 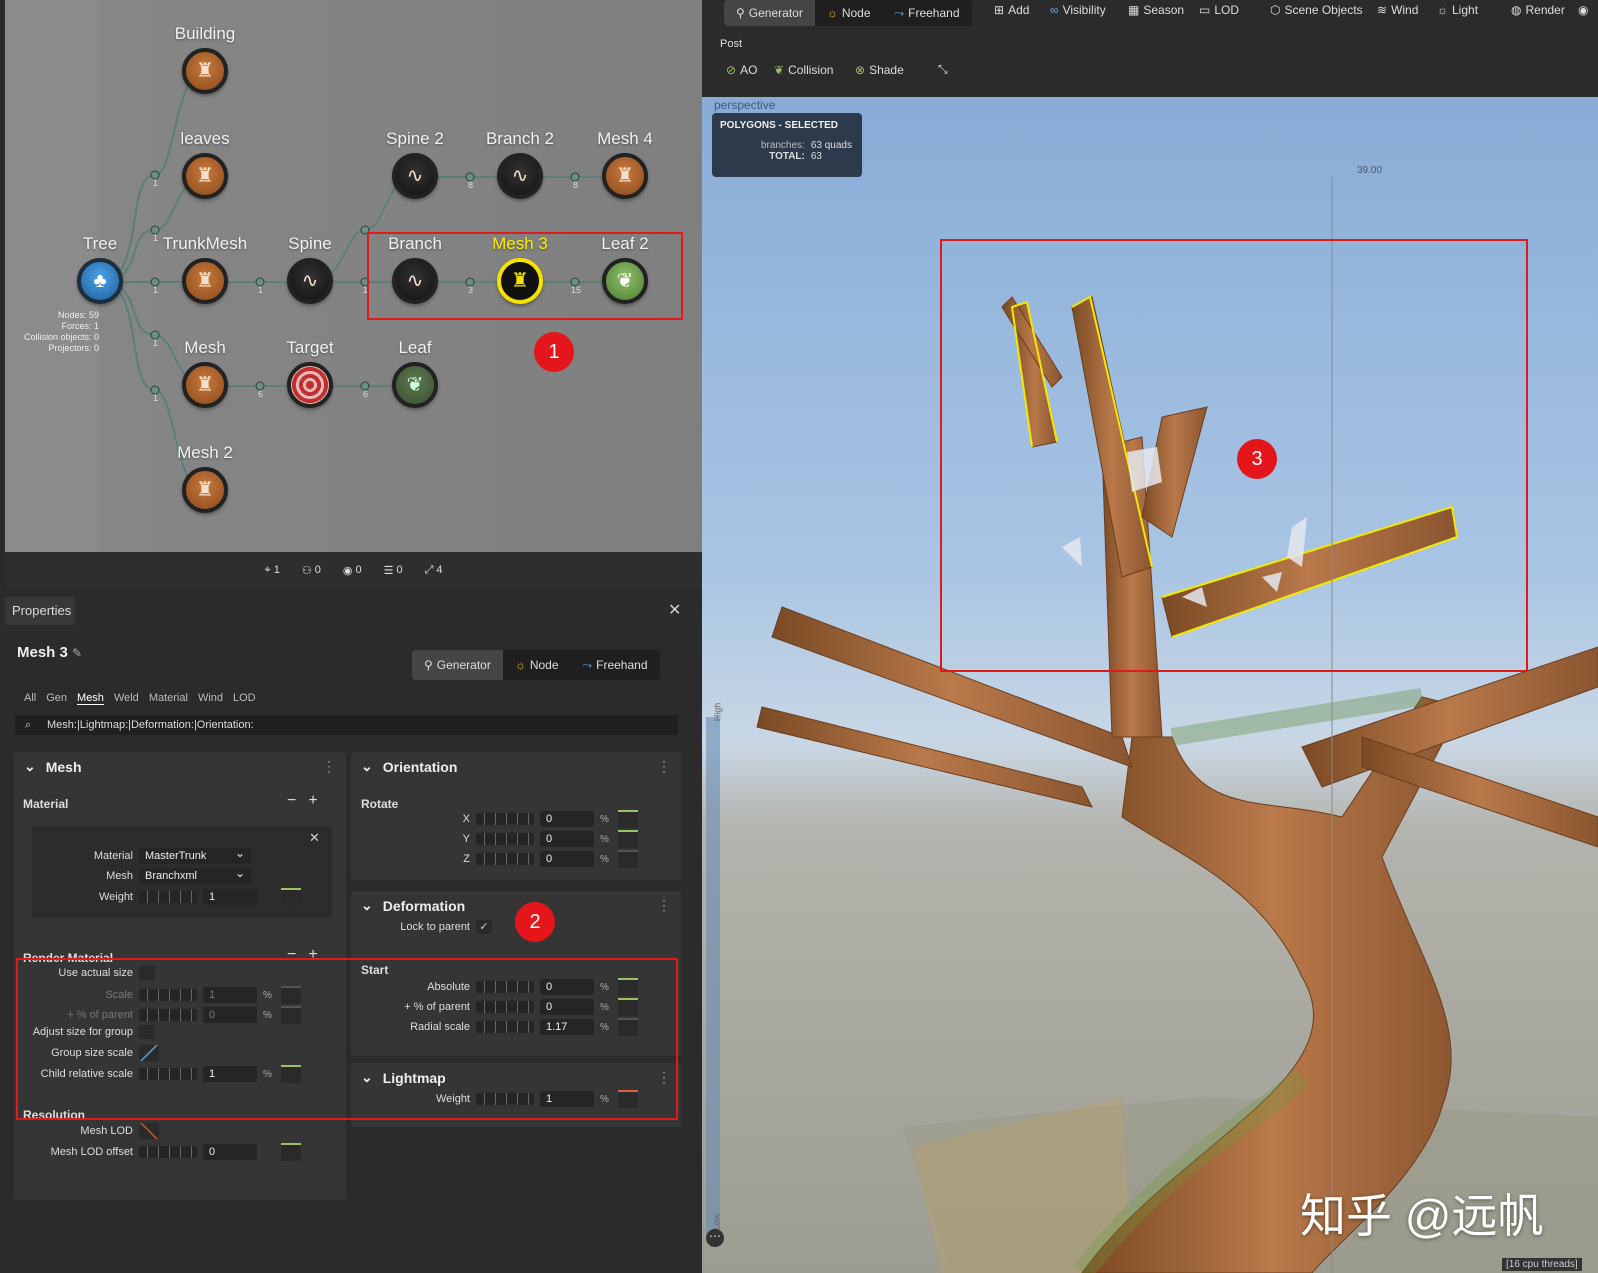 What do you see at coordinates (302, 801) in the screenshot?
I see `material-add-remove: − +` at bounding box center [302, 801].